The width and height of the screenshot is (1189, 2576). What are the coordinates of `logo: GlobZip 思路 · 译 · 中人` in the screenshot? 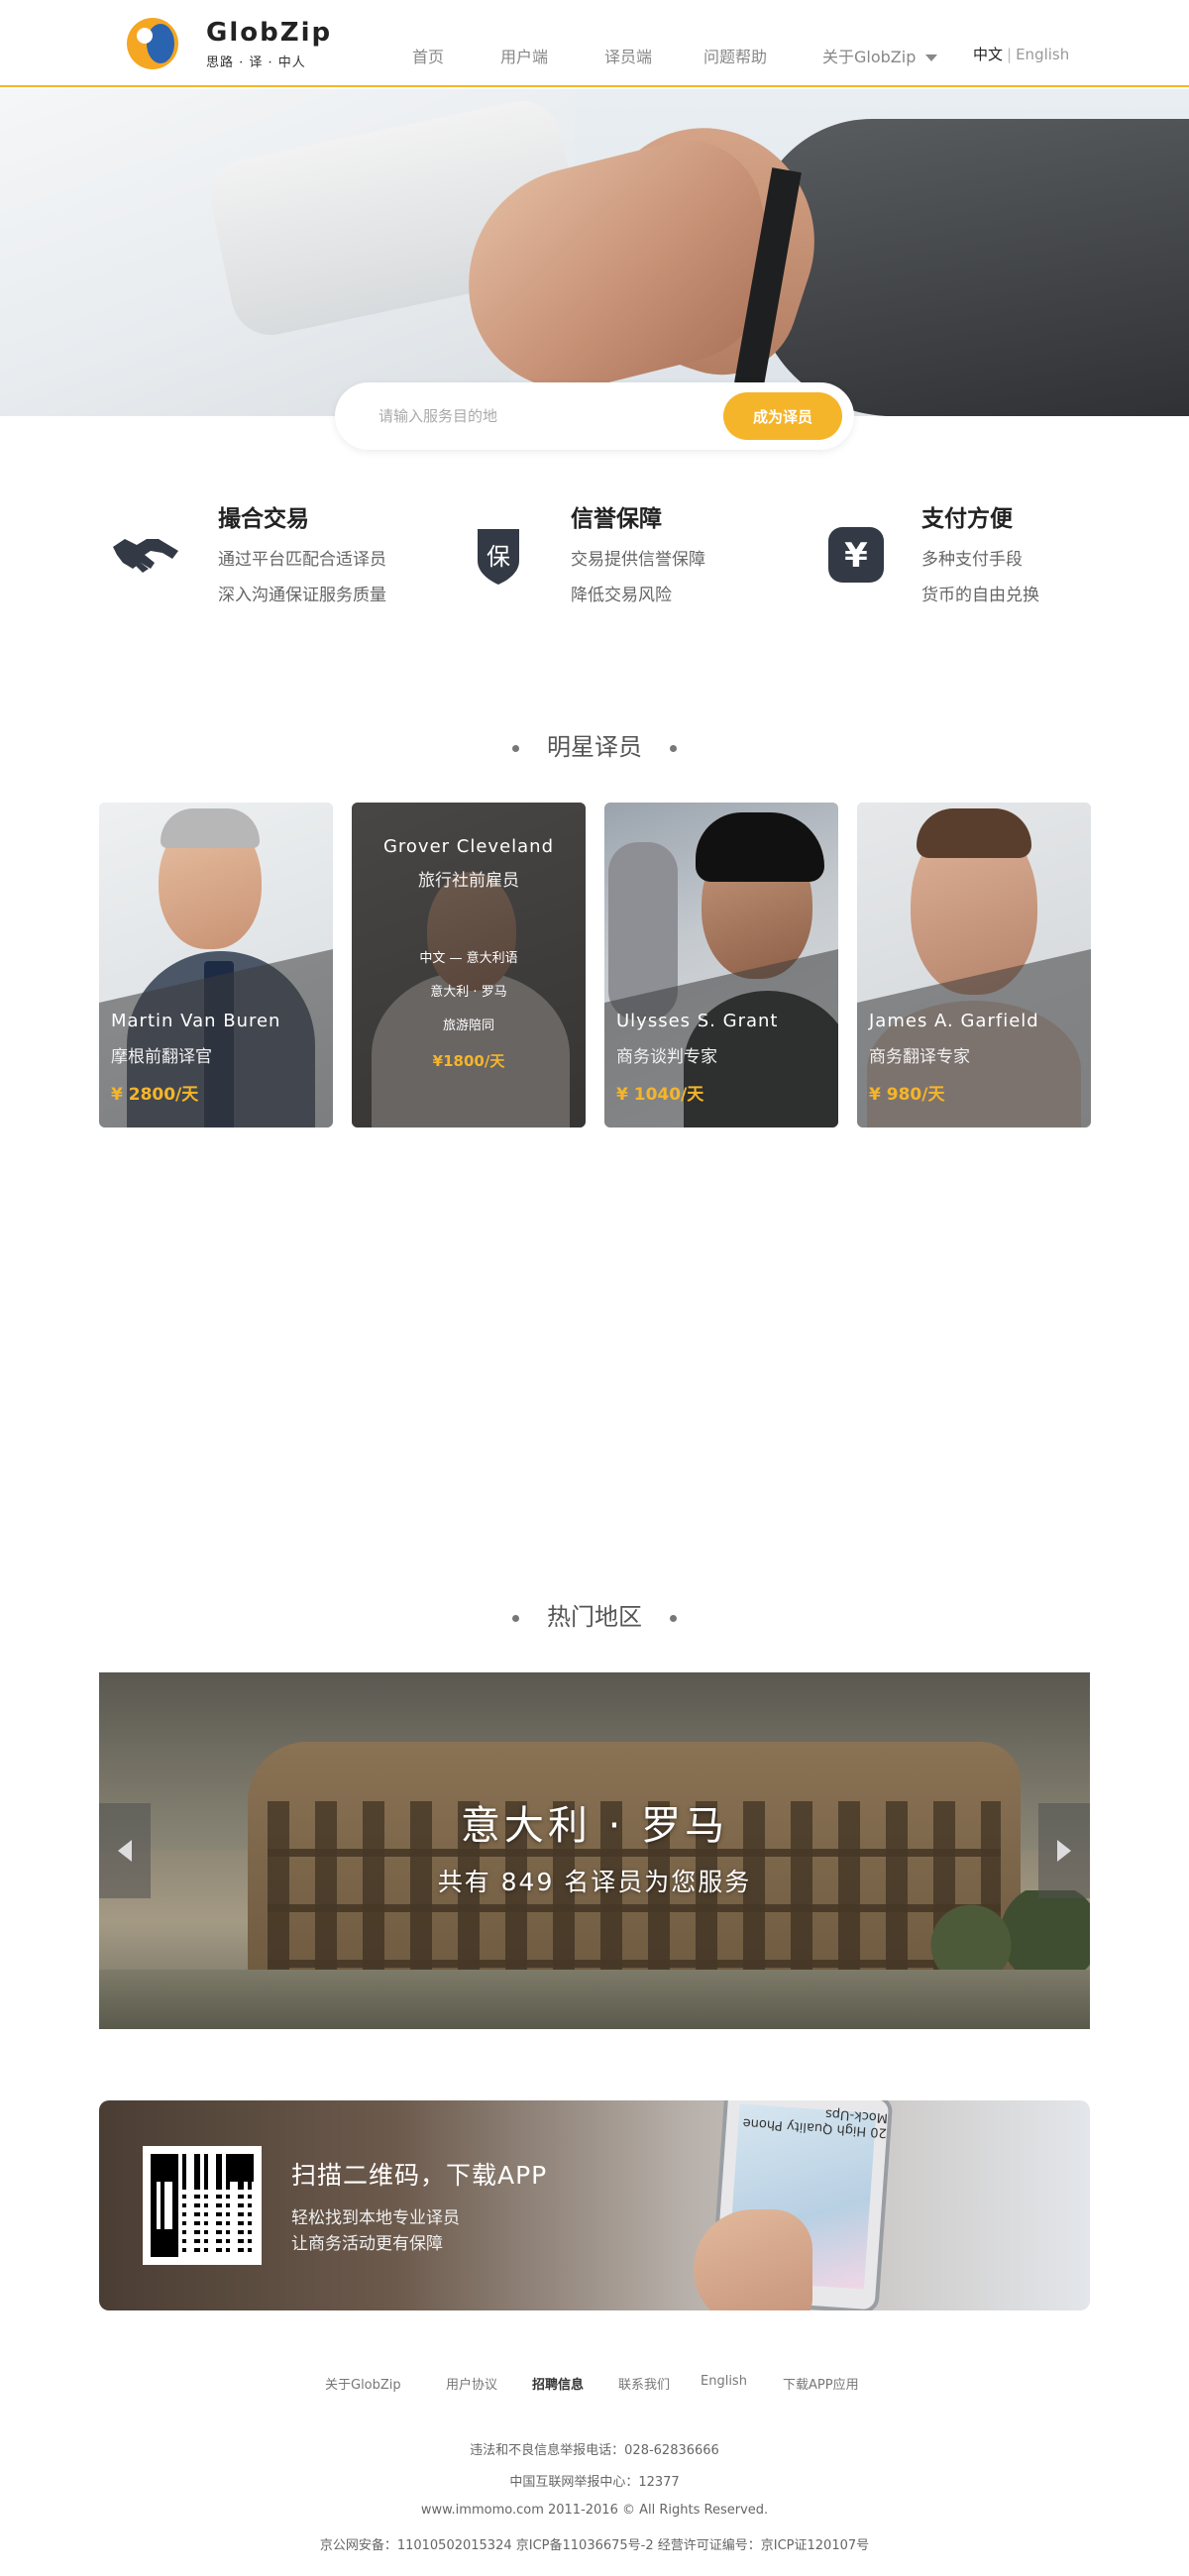 It's located at (231, 44).